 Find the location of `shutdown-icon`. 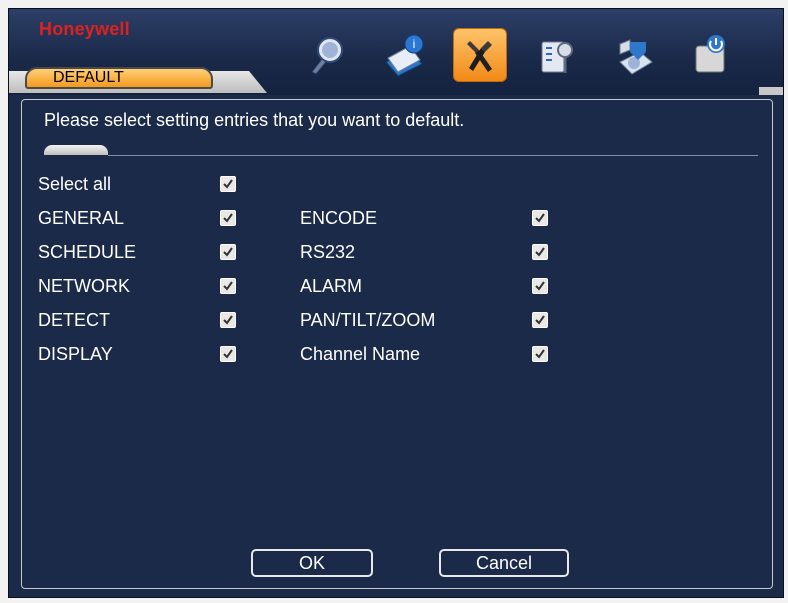

shutdown-icon is located at coordinates (709, 55).